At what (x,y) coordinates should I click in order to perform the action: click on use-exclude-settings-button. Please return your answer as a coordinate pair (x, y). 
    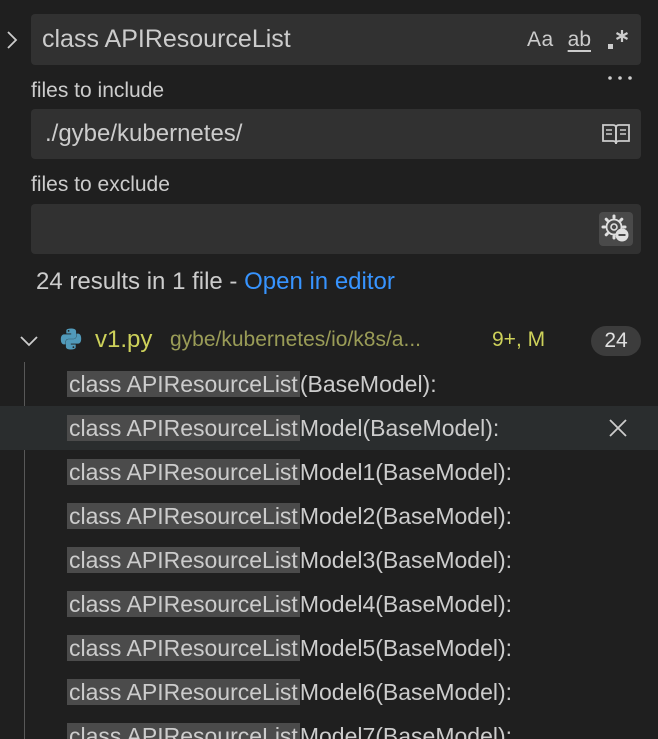
    Looking at the image, I should click on (616, 229).